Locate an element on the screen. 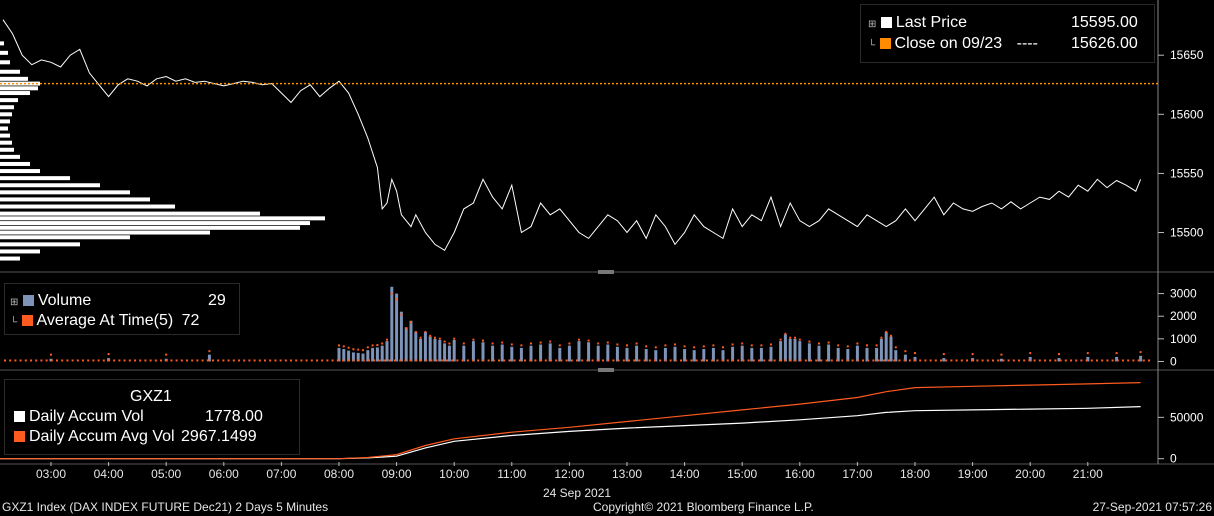  x-tick-label: 13:00 is located at coordinates (627, 474).